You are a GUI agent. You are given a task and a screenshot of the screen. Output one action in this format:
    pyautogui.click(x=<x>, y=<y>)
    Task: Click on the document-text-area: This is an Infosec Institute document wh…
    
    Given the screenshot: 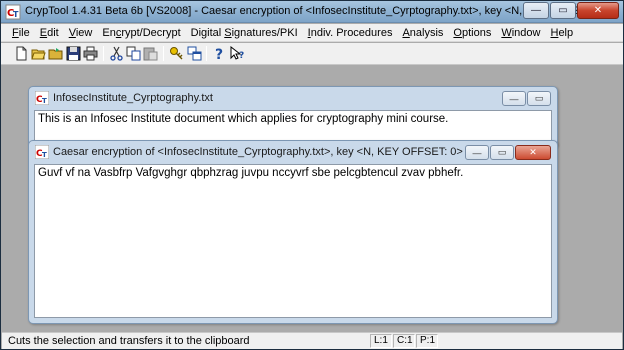 What is the action you would take?
    pyautogui.click(x=293, y=126)
    